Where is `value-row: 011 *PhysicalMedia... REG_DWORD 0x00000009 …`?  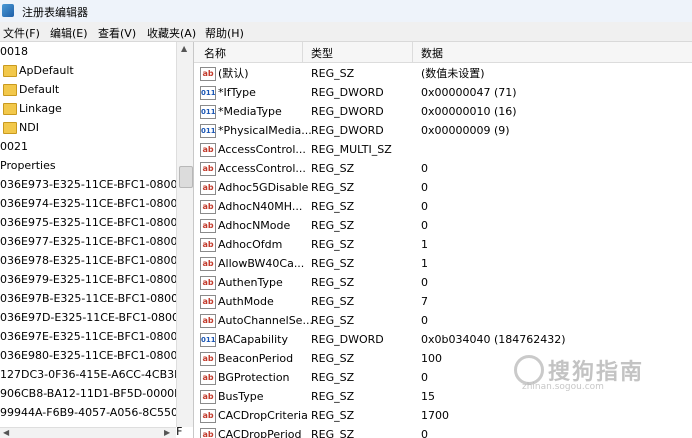
value-row: 011 *PhysicalMedia... REG_DWORD 0x00000009 … is located at coordinates (443, 130).